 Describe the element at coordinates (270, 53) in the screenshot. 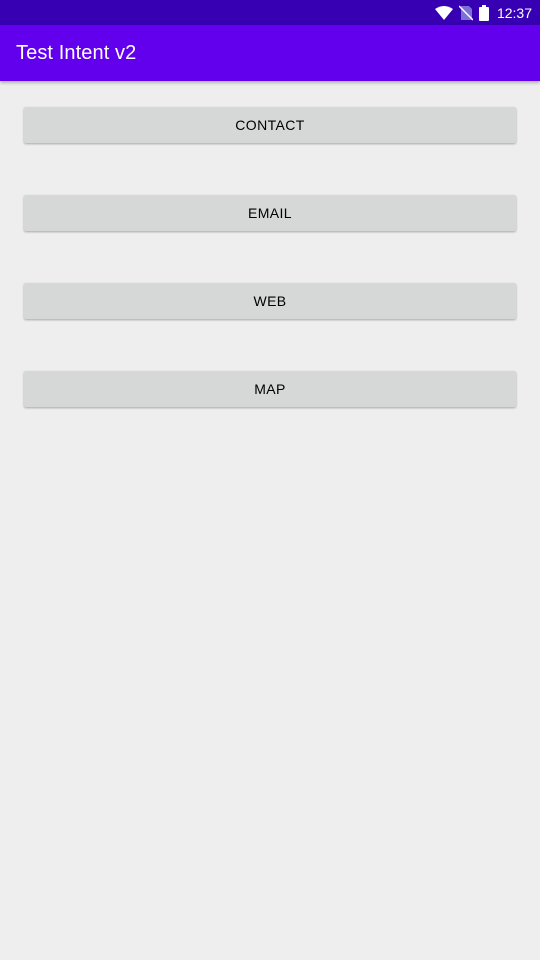

I see `app-bar: Test Intent v2` at that location.